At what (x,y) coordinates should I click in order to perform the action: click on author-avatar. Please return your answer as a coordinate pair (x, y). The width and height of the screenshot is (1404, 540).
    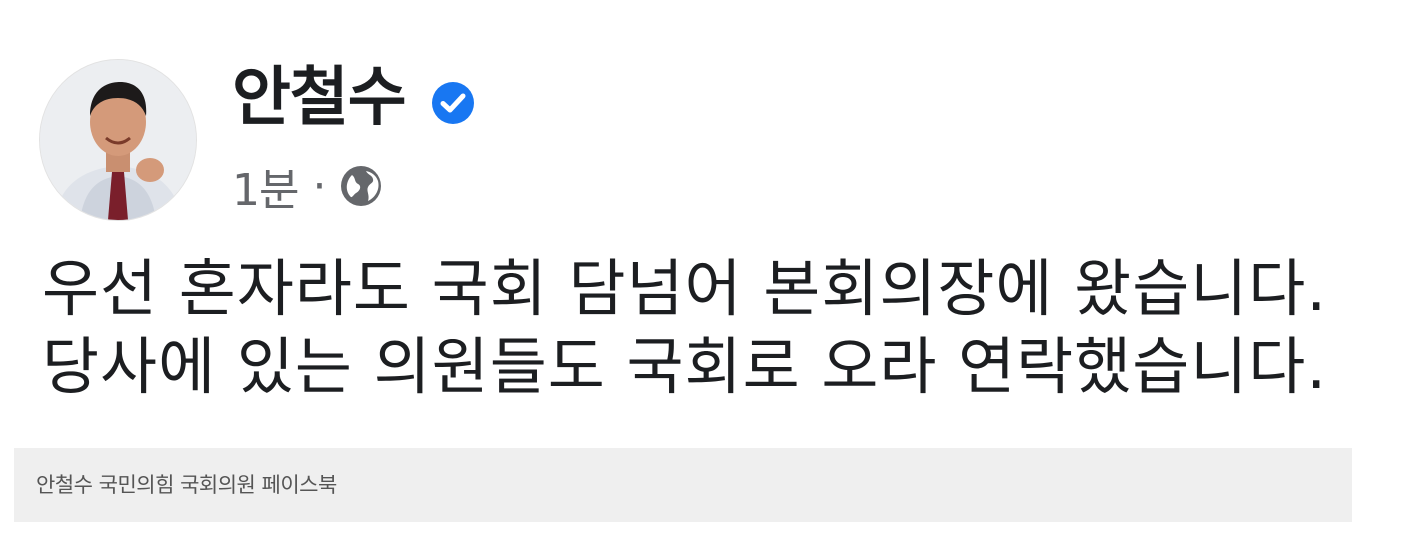
    Looking at the image, I should click on (118, 140).